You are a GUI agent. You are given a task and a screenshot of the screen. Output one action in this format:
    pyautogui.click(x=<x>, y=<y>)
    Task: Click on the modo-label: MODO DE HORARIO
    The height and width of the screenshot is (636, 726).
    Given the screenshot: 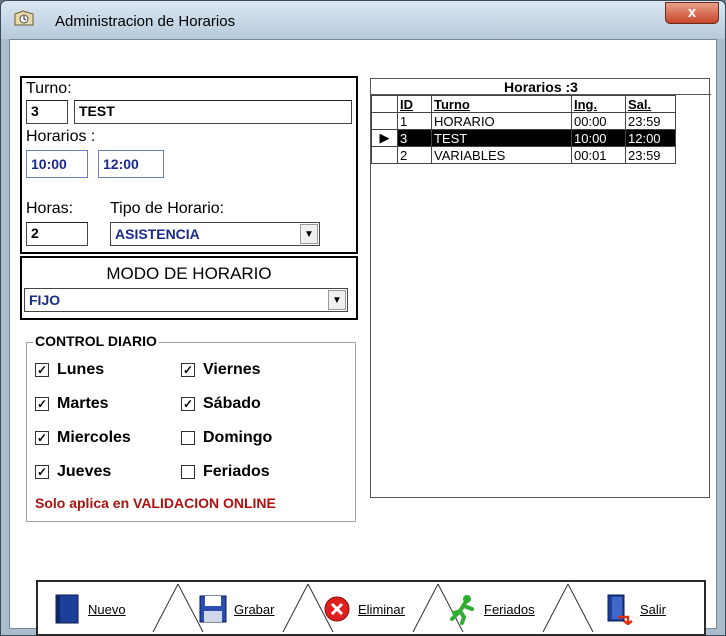 What is the action you would take?
    pyautogui.click(x=189, y=273)
    